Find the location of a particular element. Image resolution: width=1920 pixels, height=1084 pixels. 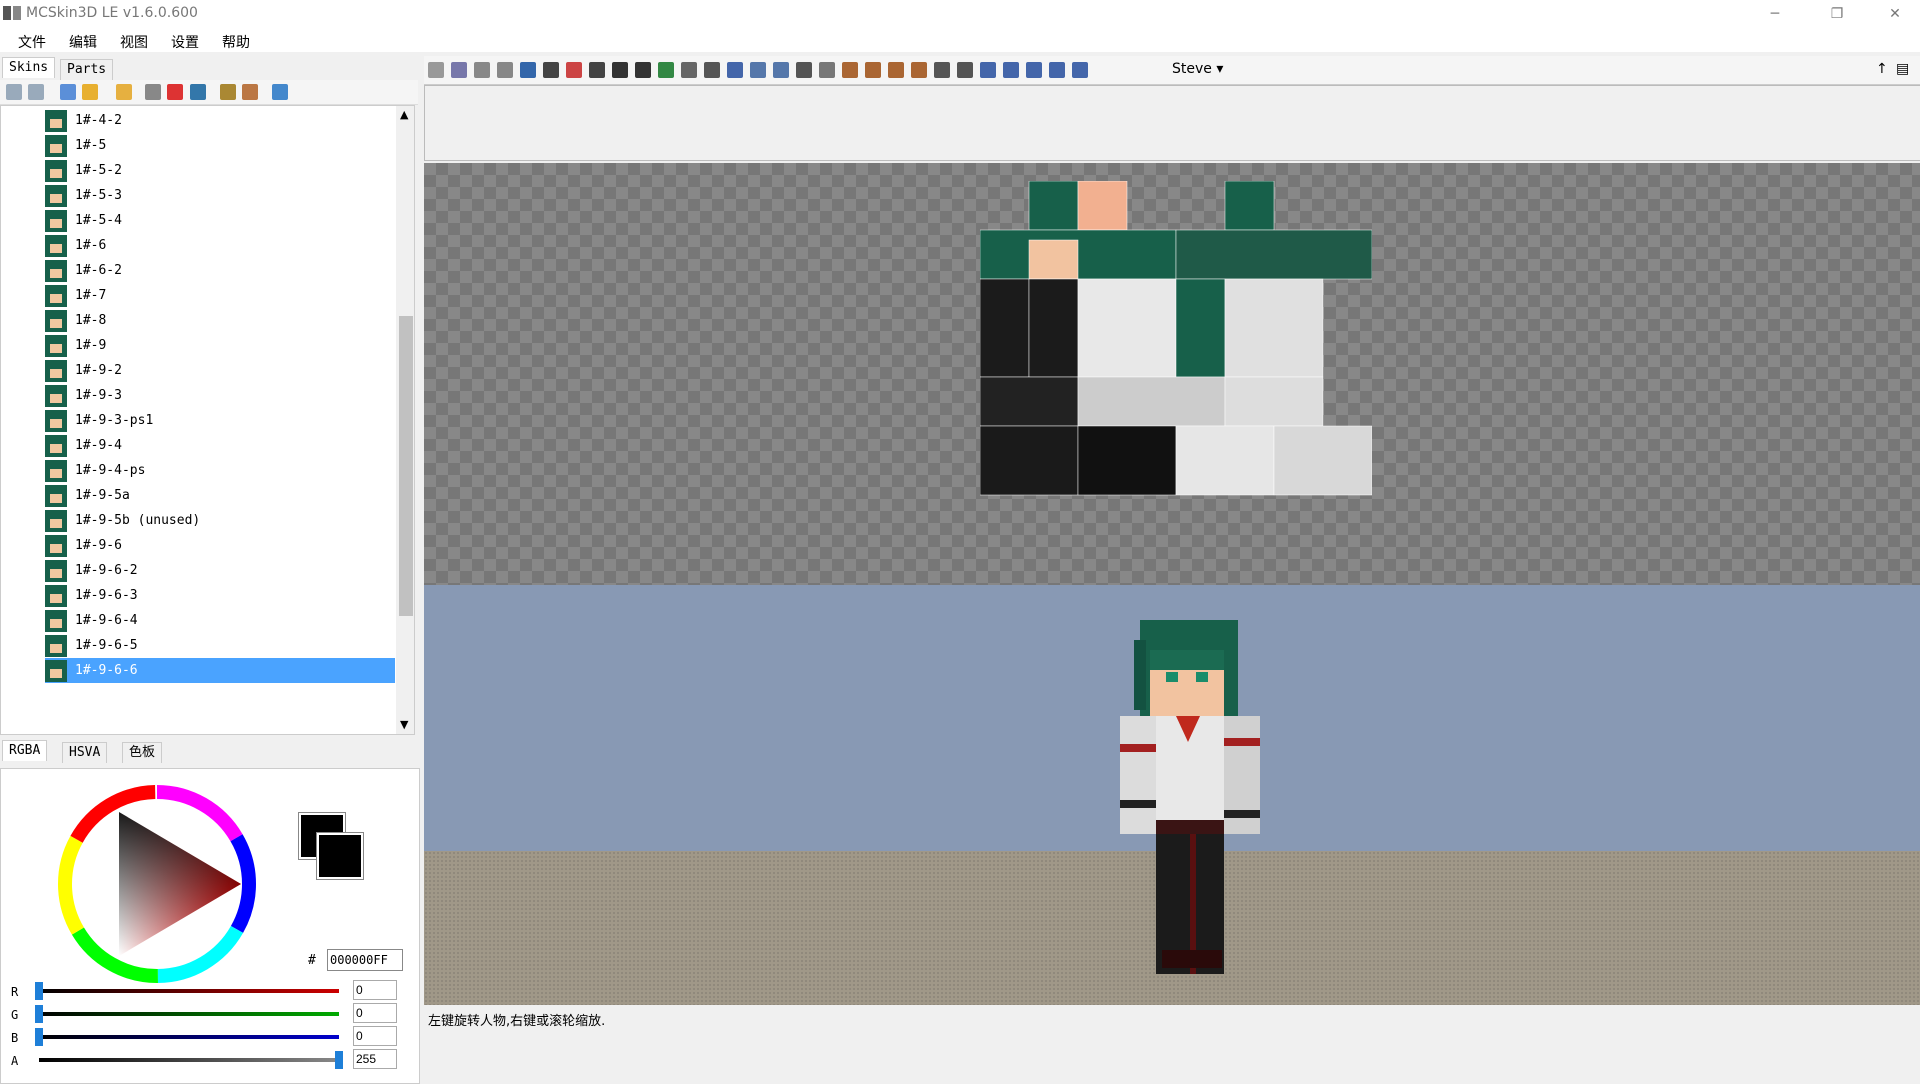

tab-parts: Parts is located at coordinates (87, 69).